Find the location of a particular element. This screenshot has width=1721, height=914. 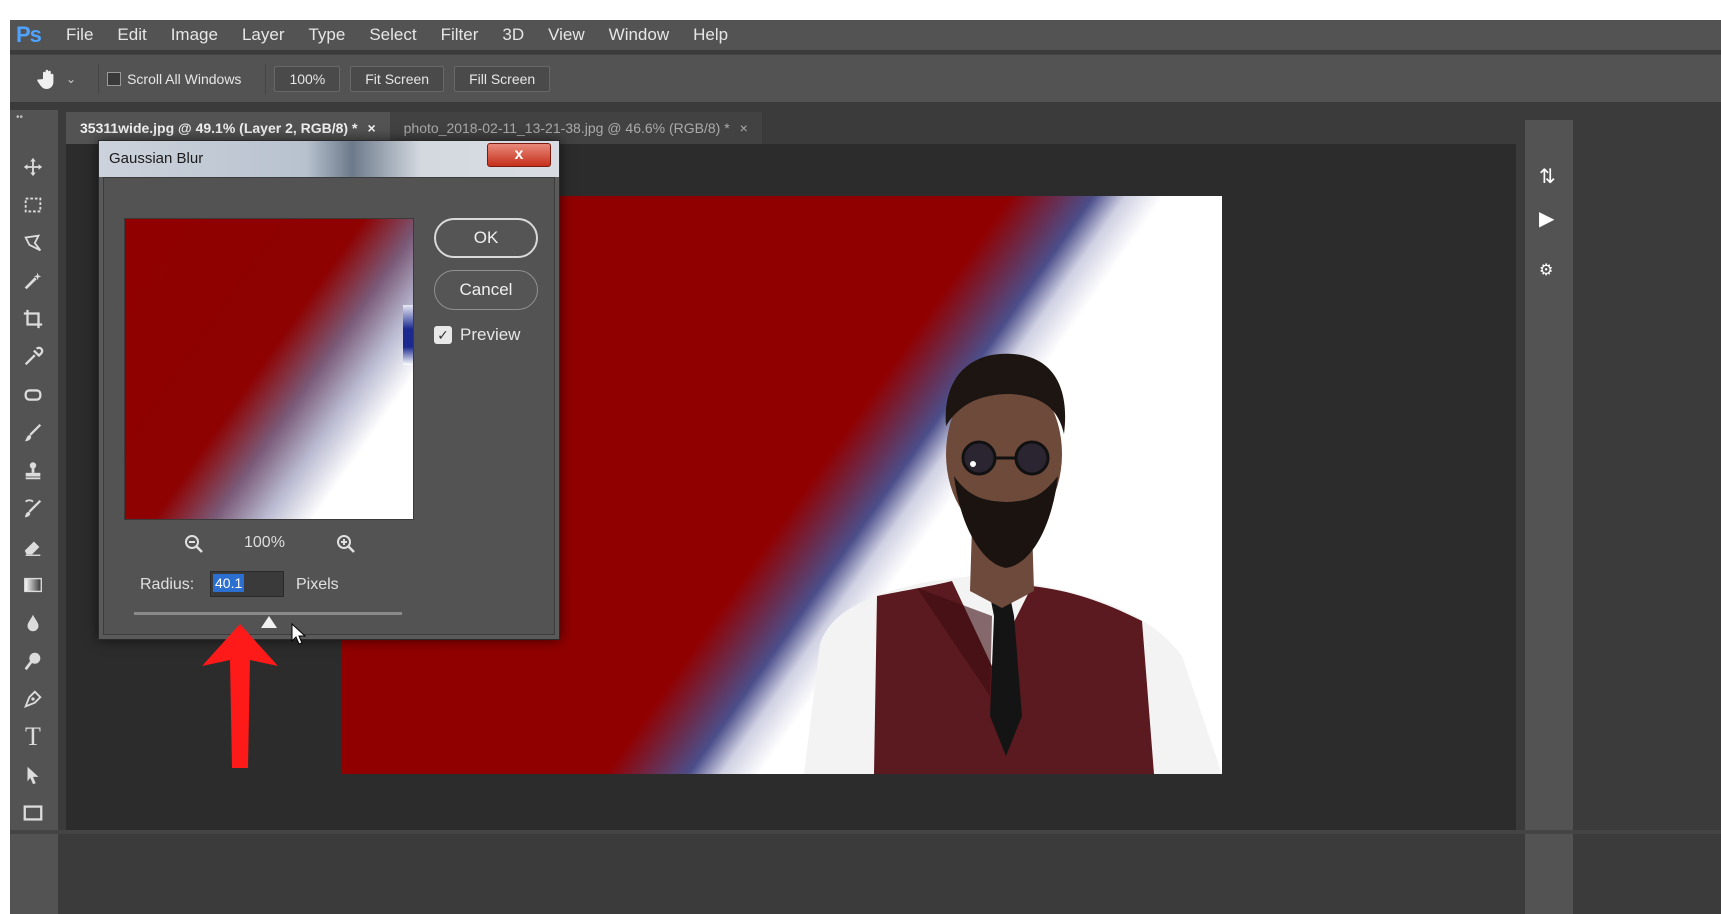

magic-wand-icon is located at coordinates (33, 281).